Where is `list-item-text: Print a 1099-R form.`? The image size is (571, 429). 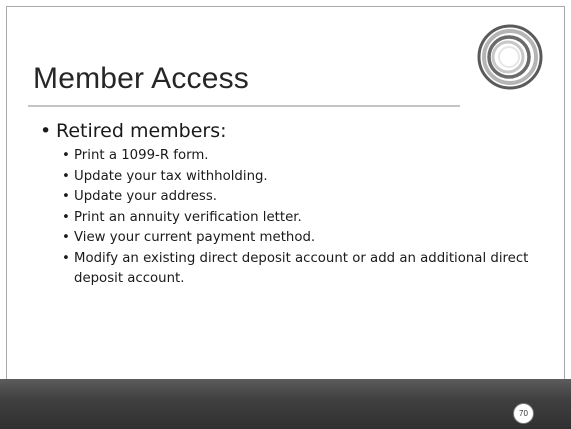 list-item-text: Print a 1099-R form. is located at coordinates (141, 155).